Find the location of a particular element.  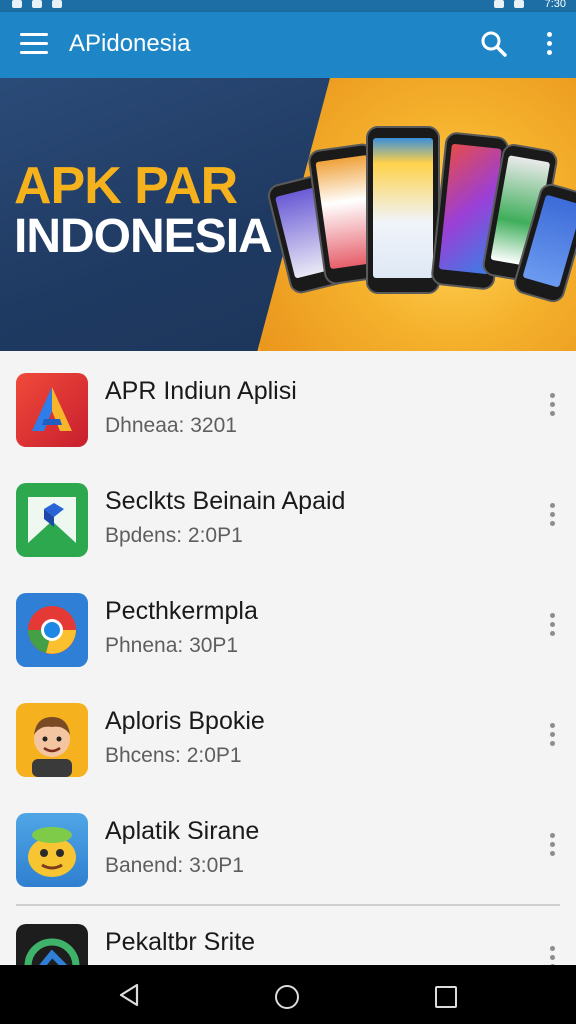

status-icons-right is located at coordinates (509, 4).